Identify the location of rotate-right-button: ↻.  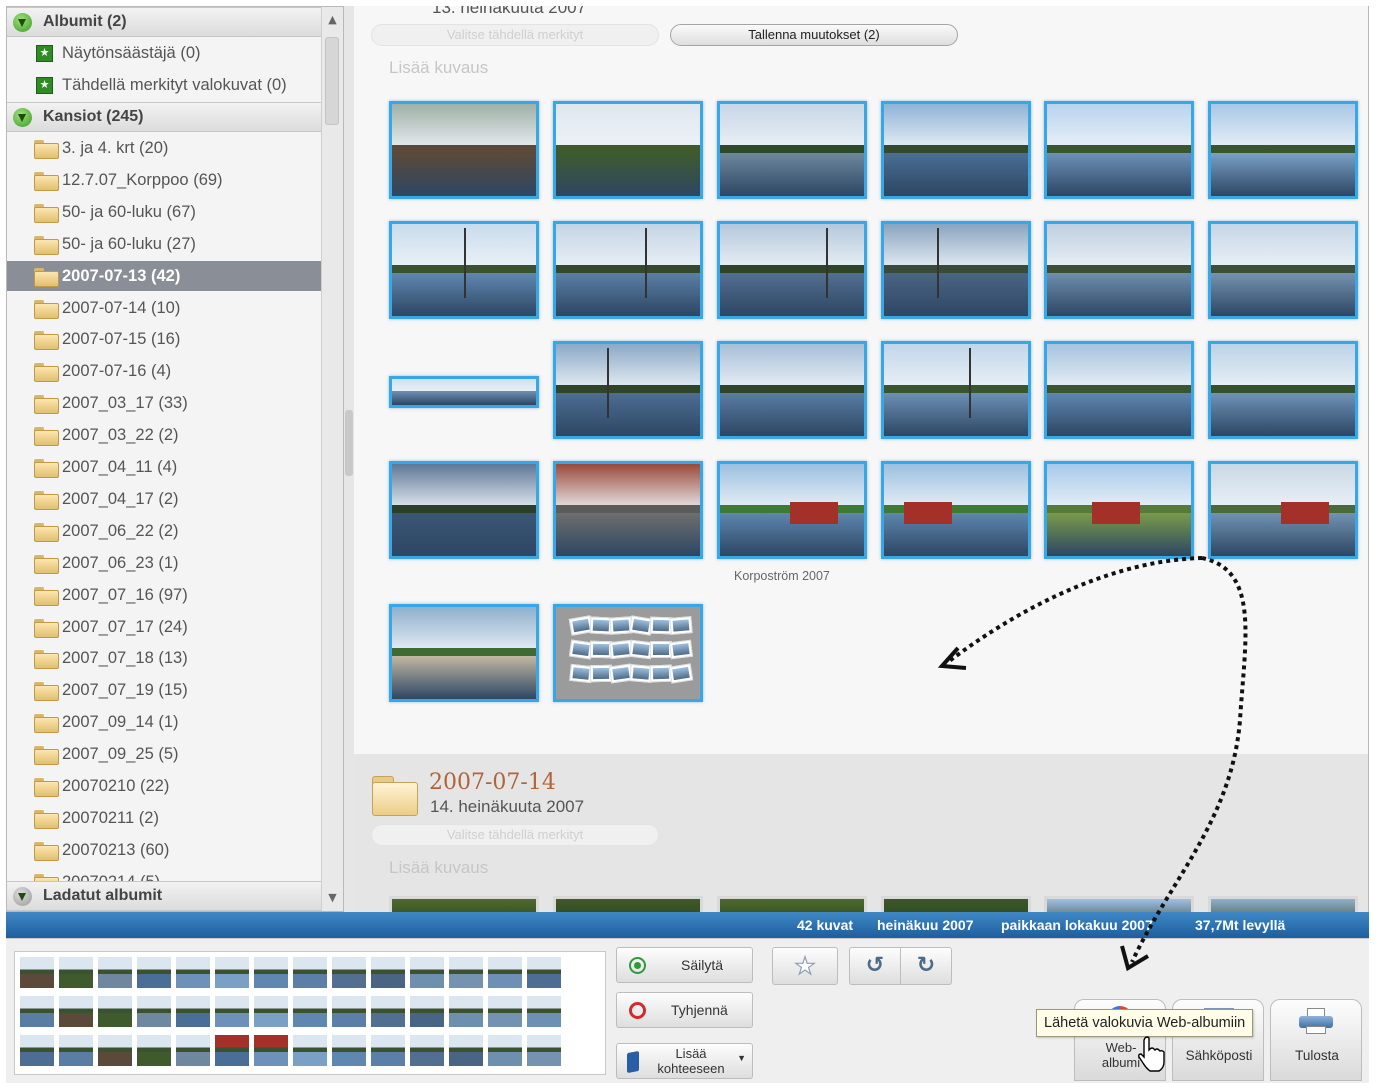
(926, 966).